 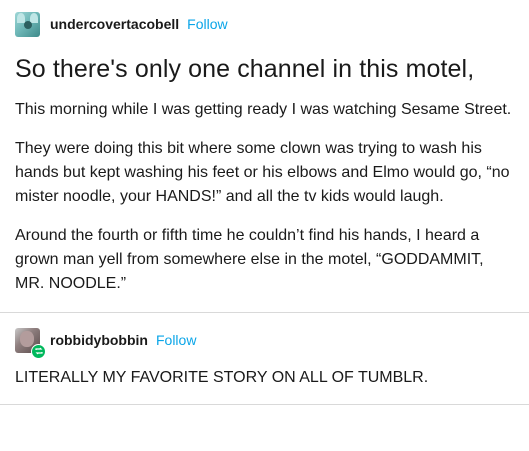 What do you see at coordinates (264, 343) in the screenshot?
I see `reblog-header: robbidybobbin Follow` at bounding box center [264, 343].